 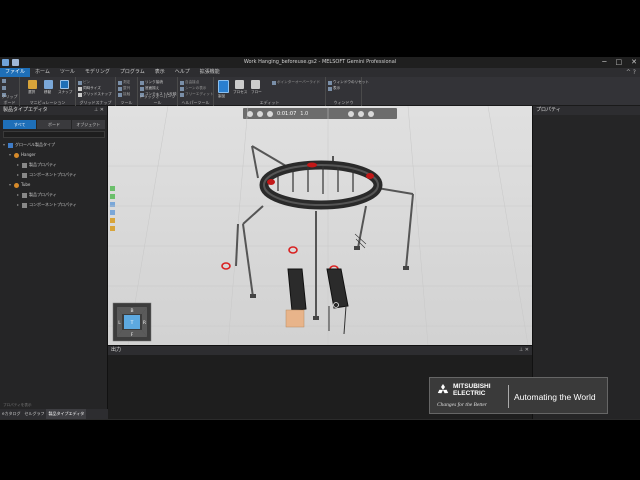 I want to click on ribbon-group-helper: 自由接点 シーンの表示 フリーエディット ヘルパーツール, so click(x=196, y=91).